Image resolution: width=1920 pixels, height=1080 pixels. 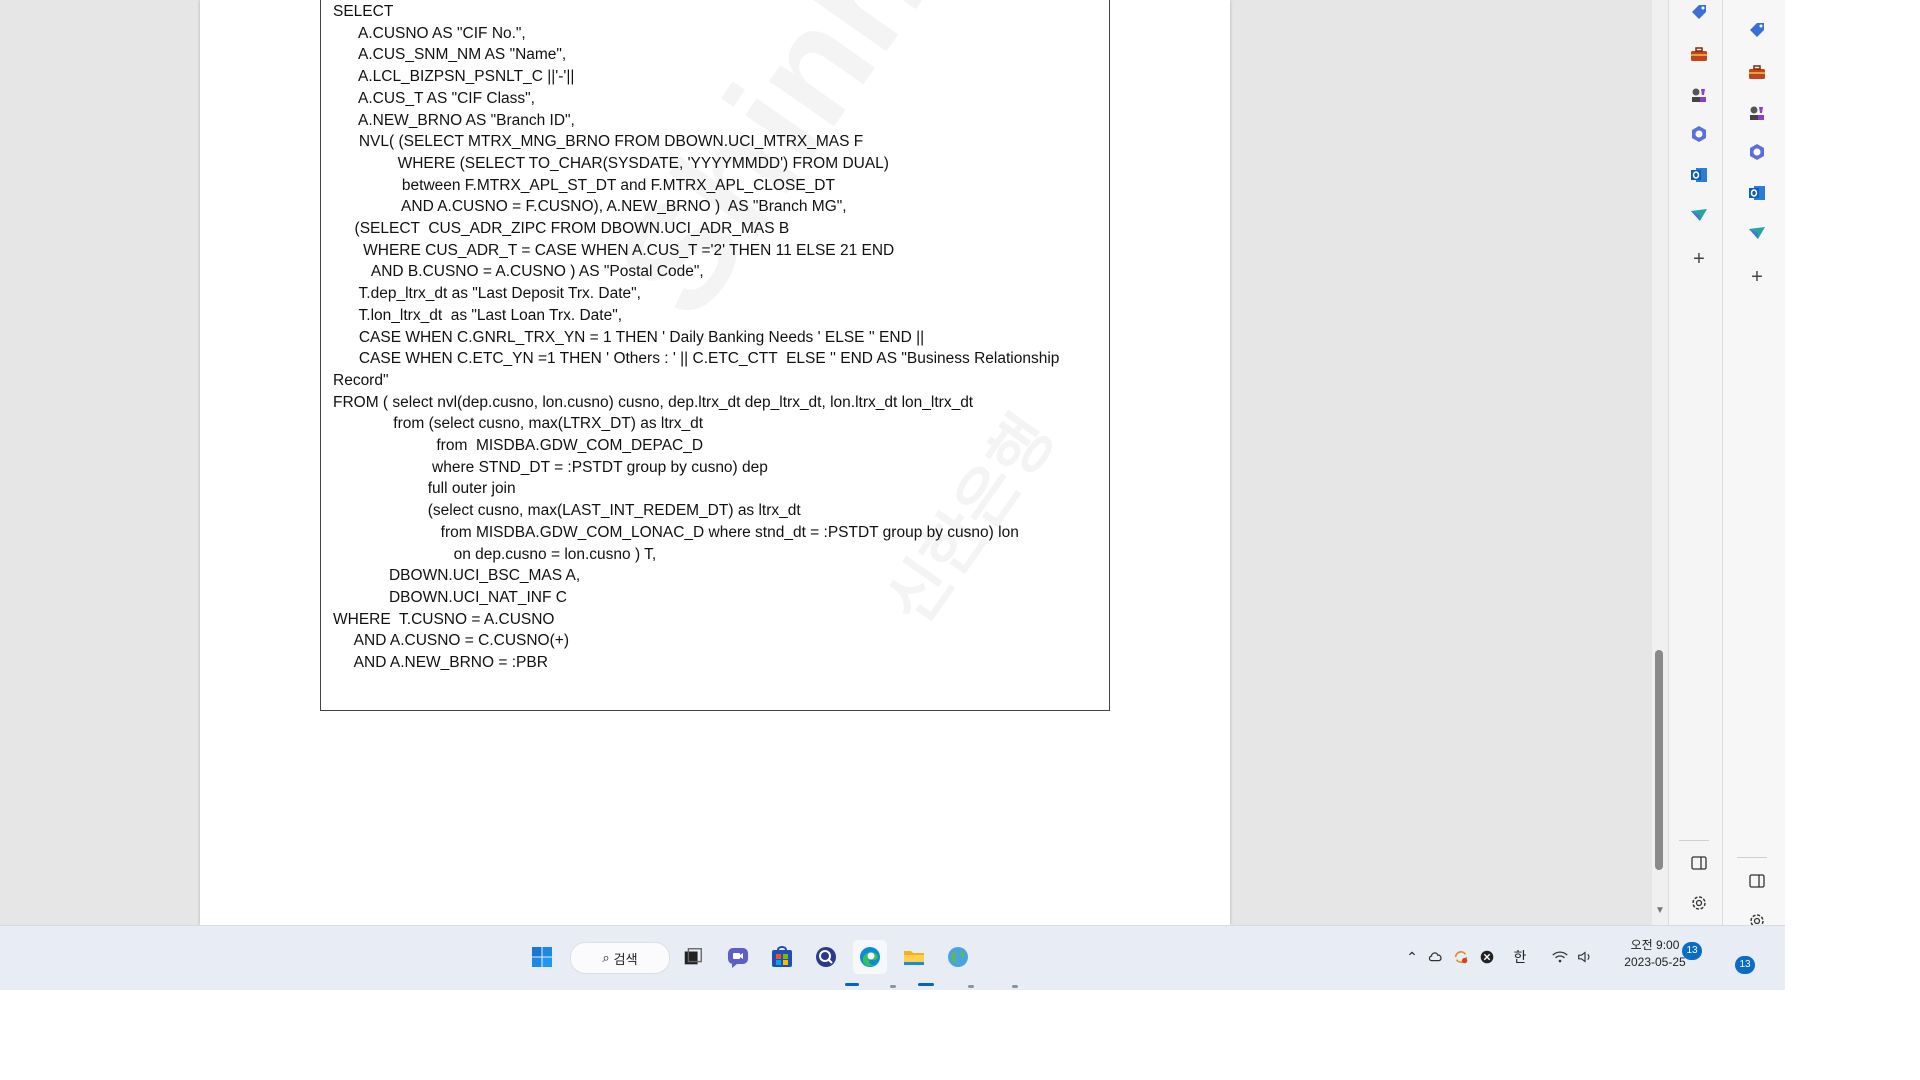 What do you see at coordinates (1461, 957) in the screenshot?
I see `update-icon` at bounding box center [1461, 957].